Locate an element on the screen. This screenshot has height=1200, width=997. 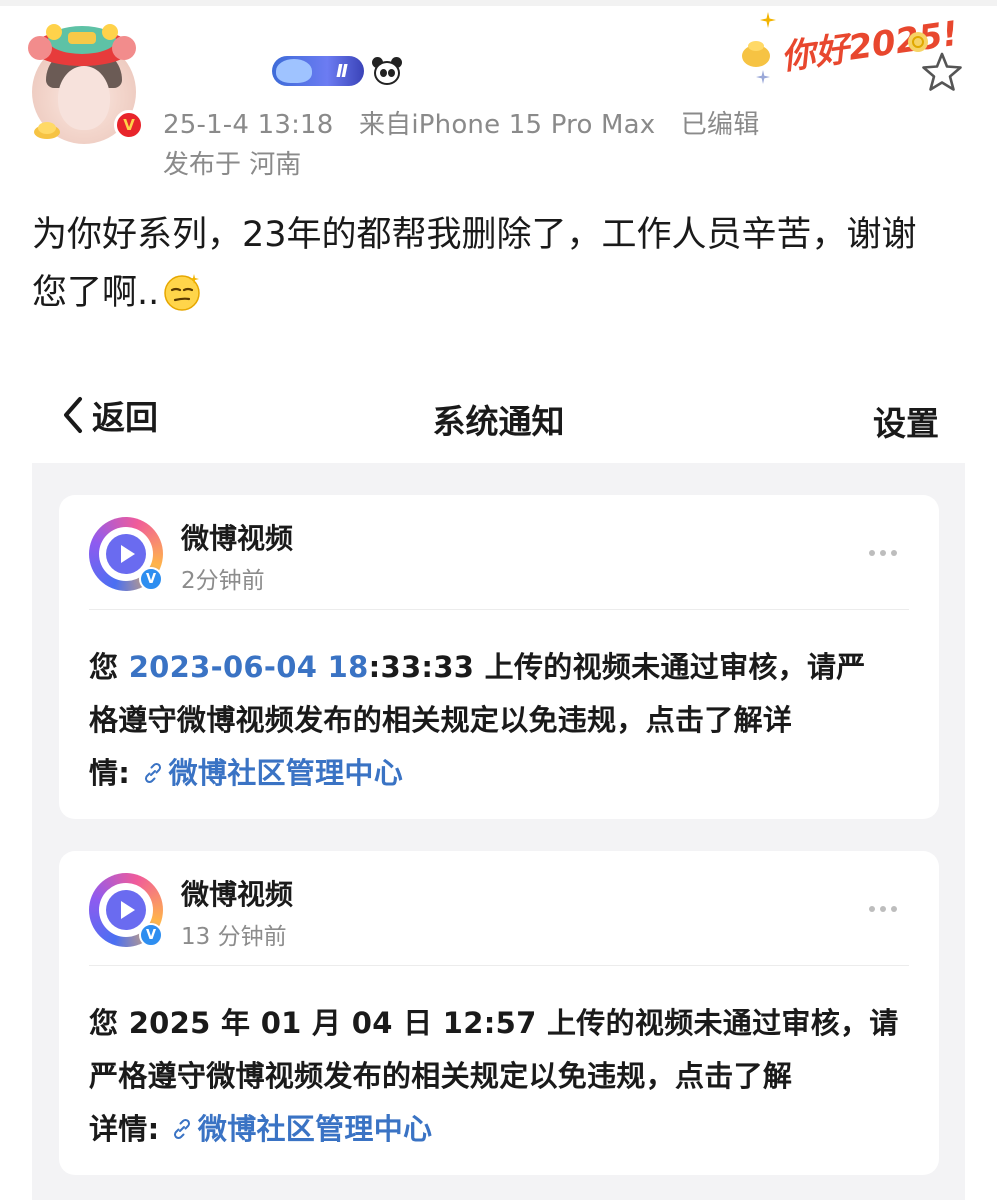
body-text: 您 2025 年 01 月 04 日 12:57 上传的视频未通过审核，请 is located at coordinates (494, 1023).